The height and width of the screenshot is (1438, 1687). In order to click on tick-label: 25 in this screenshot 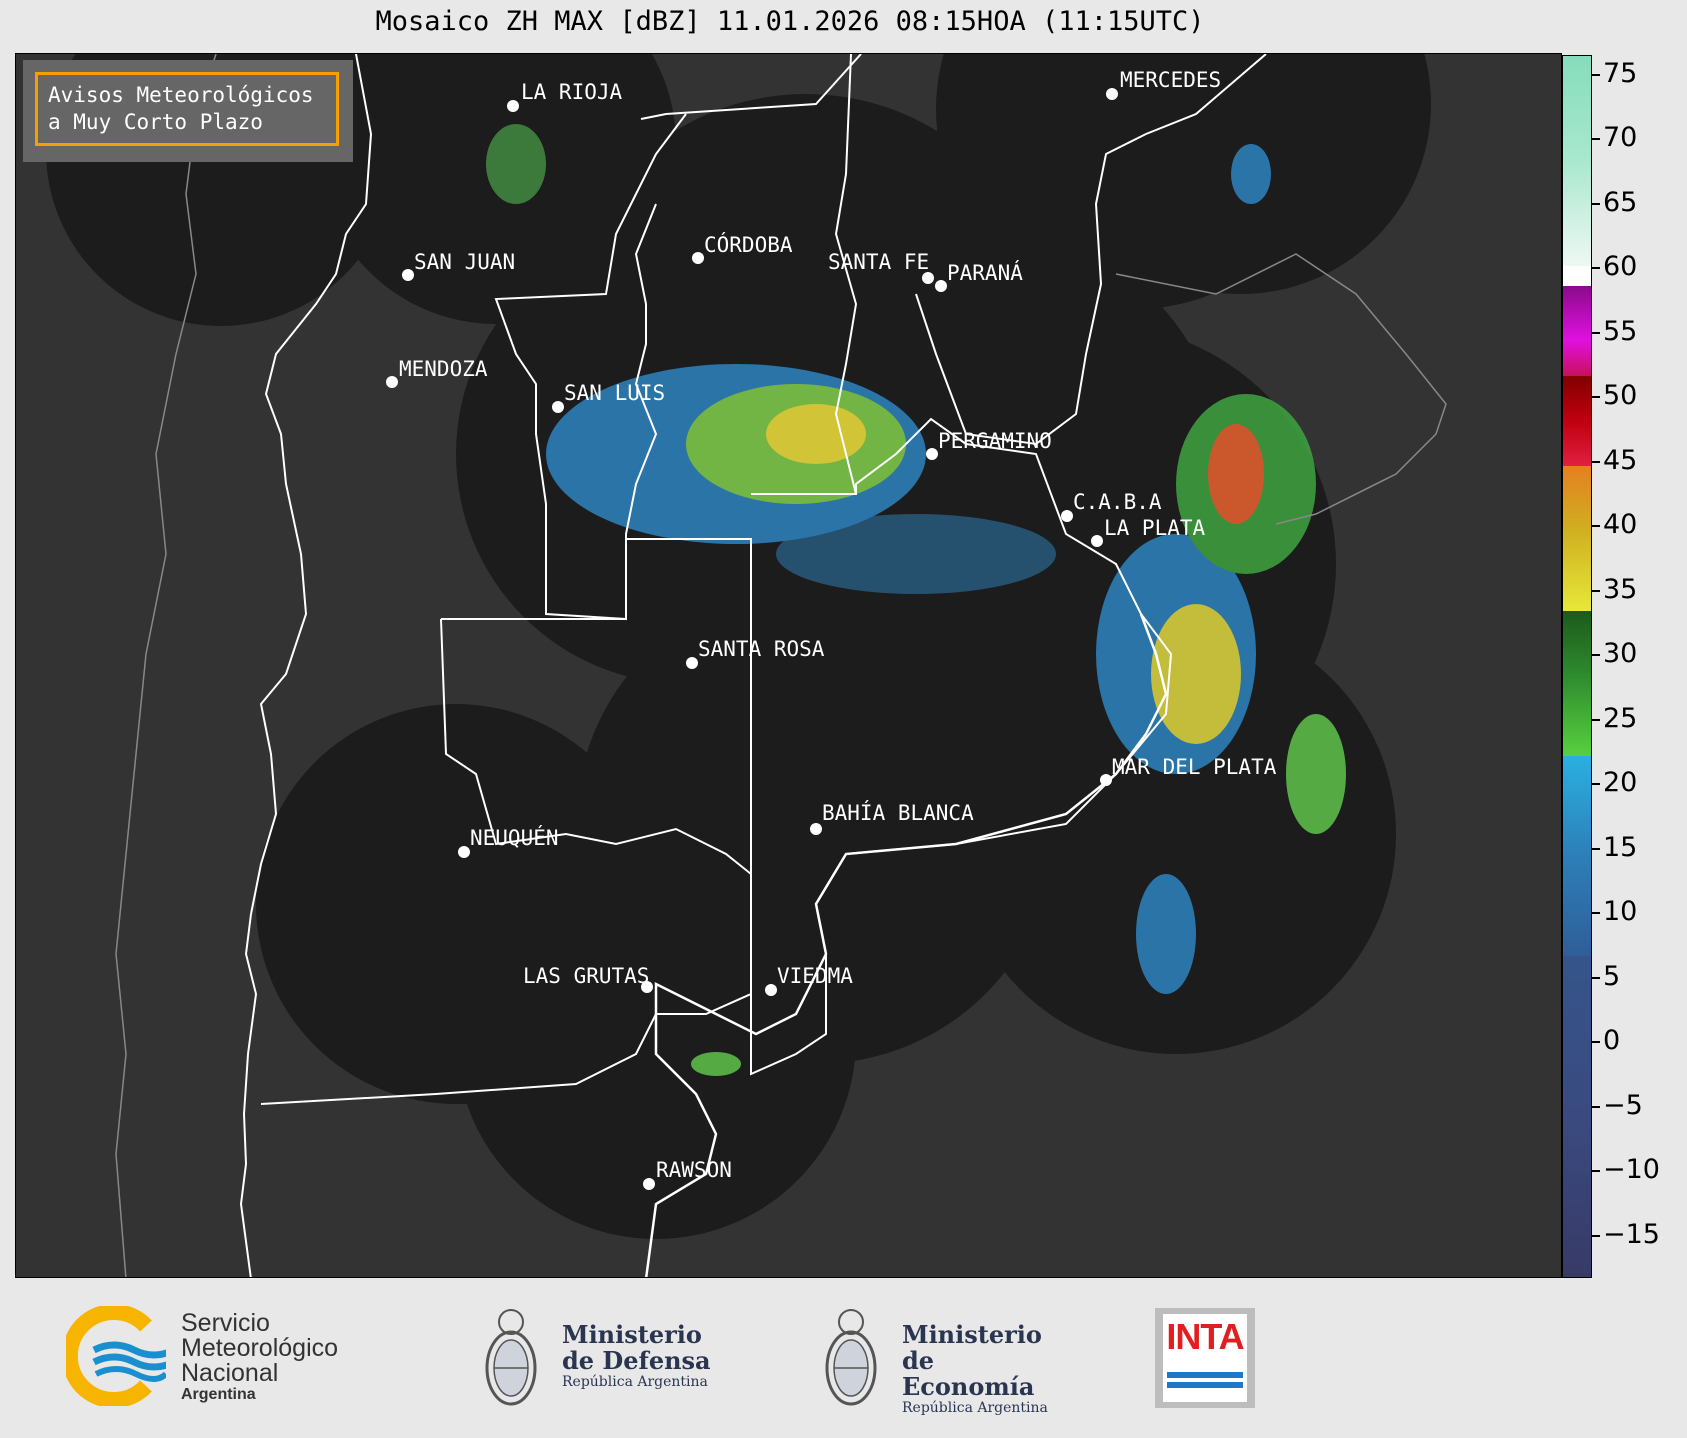, I will do `click(1620, 718)`.